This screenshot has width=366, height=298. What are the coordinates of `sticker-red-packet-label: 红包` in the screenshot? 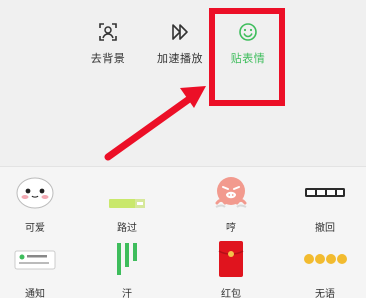 It's located at (231, 293).